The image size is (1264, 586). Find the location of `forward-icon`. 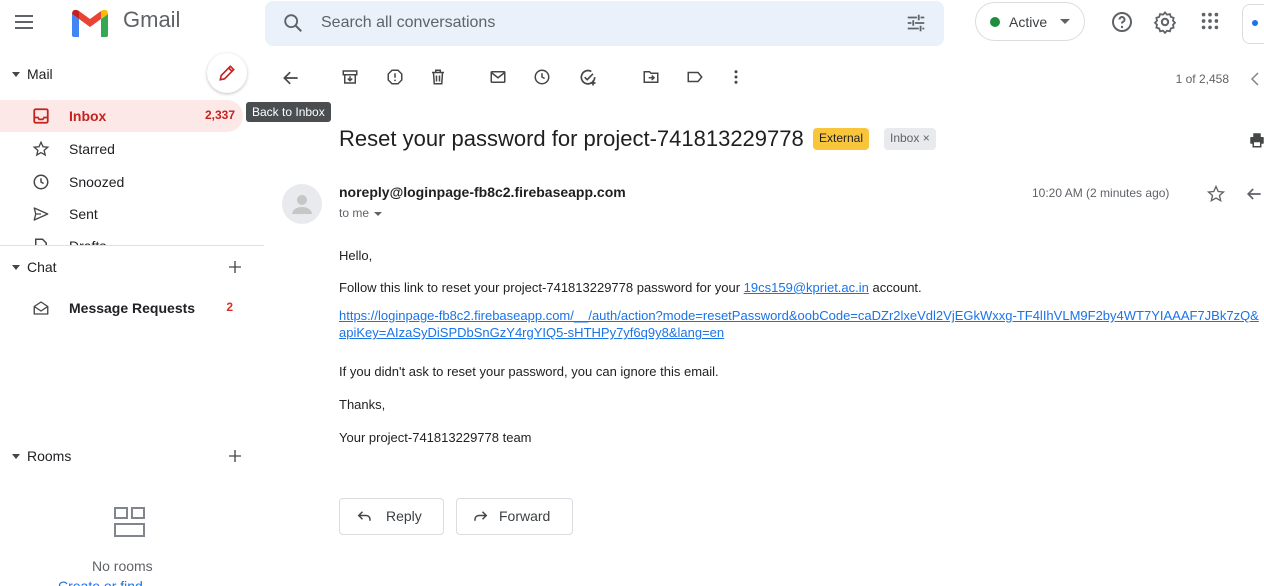

forward-icon is located at coordinates (481, 516).